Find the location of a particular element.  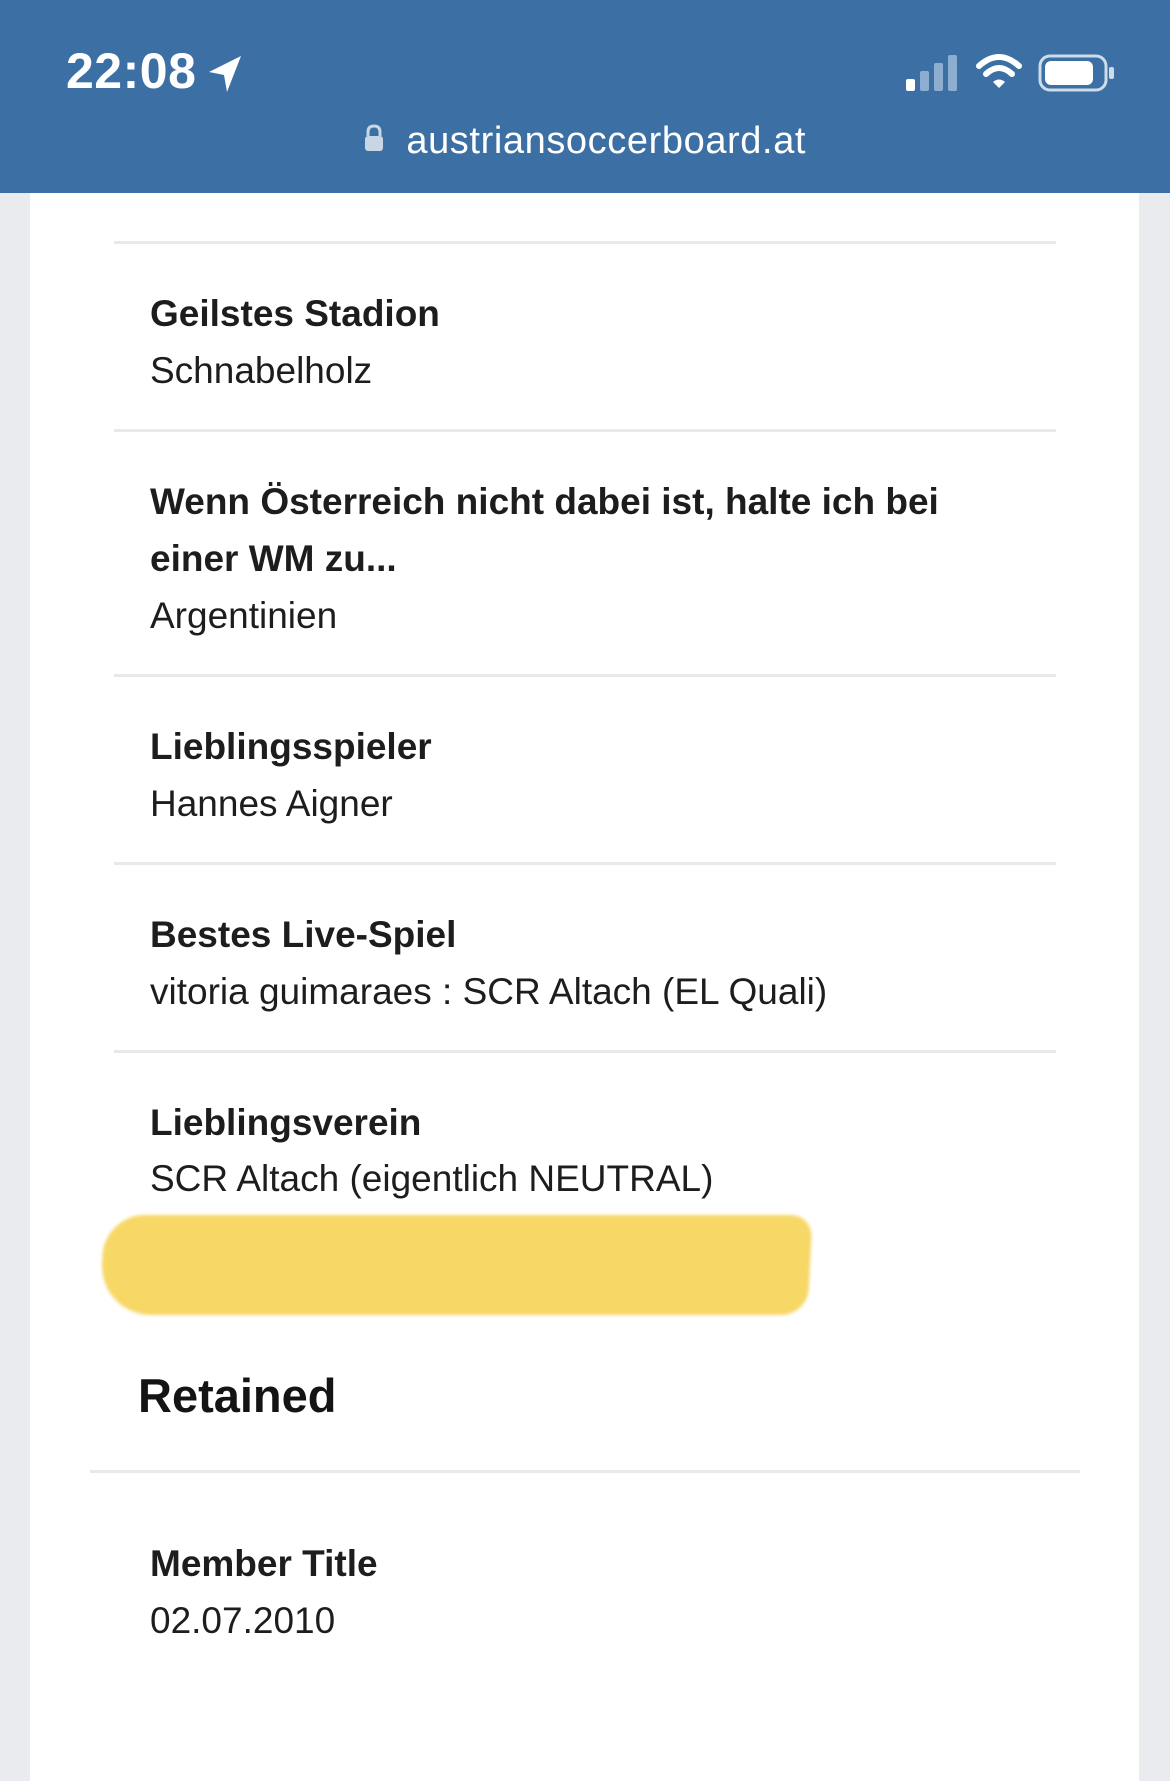

field-label: Geilstes Stadion is located at coordinates (295, 313).